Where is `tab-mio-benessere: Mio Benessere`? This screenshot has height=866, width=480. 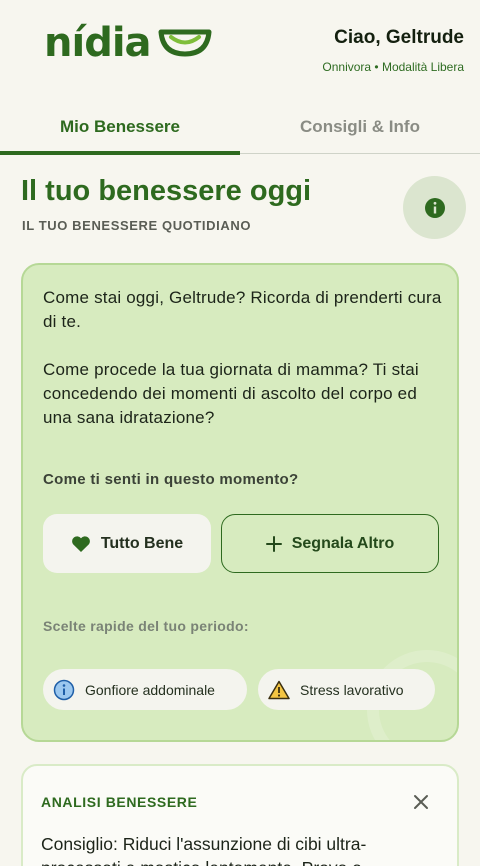 tab-mio-benessere: Mio Benessere is located at coordinates (120, 127).